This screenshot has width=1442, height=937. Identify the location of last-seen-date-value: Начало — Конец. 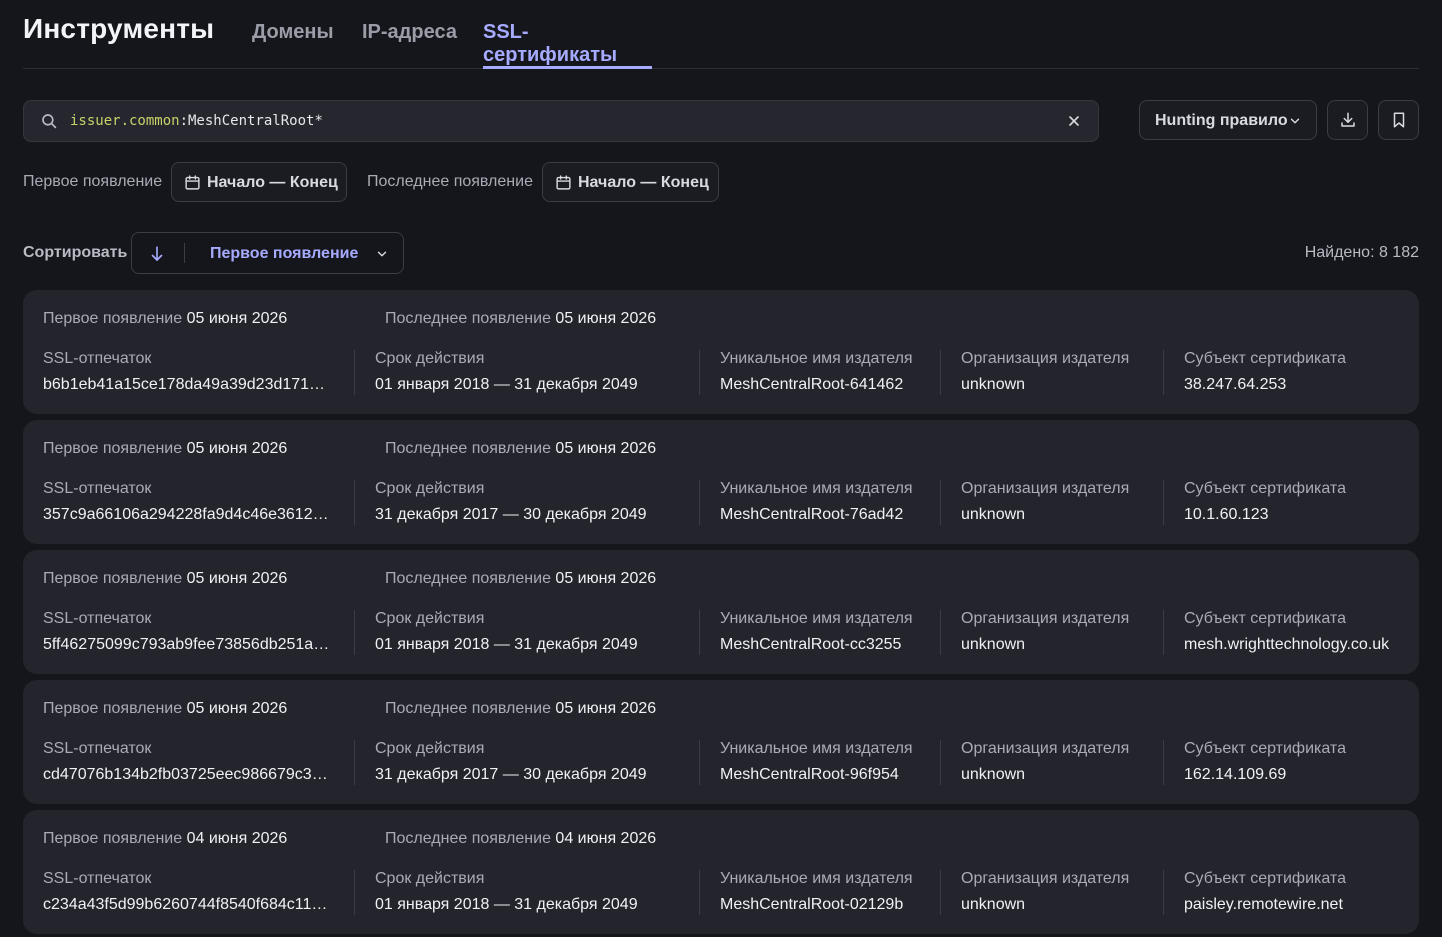
(643, 182).